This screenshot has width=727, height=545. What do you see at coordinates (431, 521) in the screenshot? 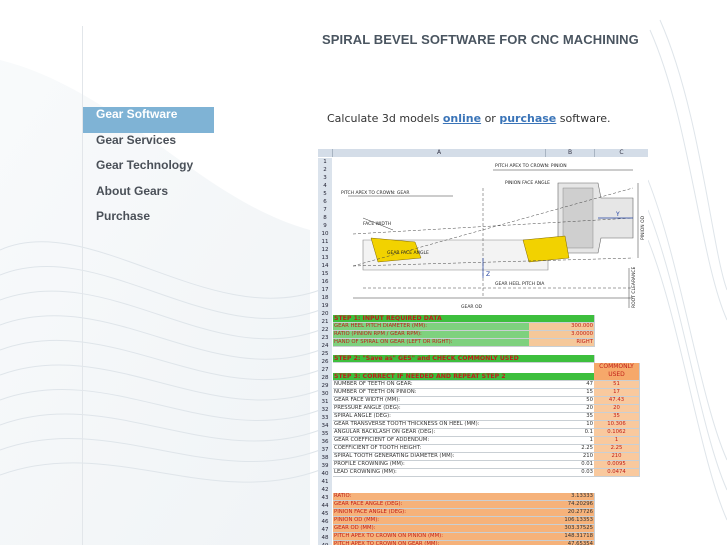
I see `result-label: PINION OD (MM):` at bounding box center [431, 521].